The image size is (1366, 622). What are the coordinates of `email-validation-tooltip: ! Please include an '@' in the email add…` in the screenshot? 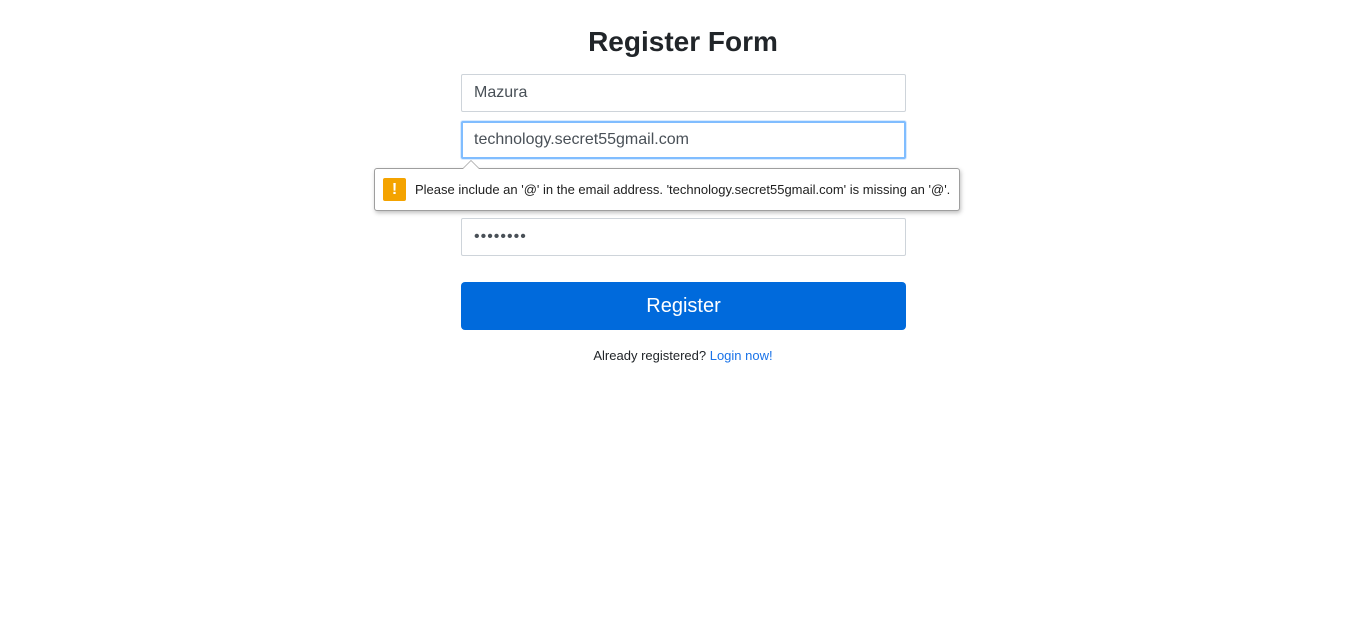 It's located at (667, 185).